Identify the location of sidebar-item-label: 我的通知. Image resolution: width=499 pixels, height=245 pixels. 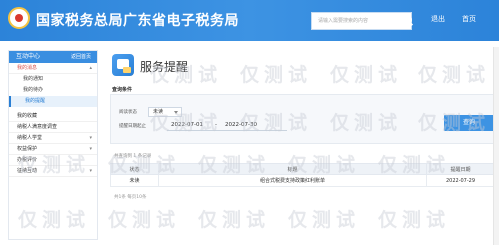
(33, 79).